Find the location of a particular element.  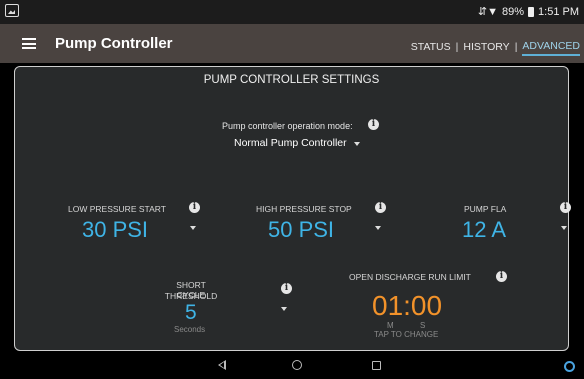

high-pressure-stop-chevron-down-icon is located at coordinates (378, 228).